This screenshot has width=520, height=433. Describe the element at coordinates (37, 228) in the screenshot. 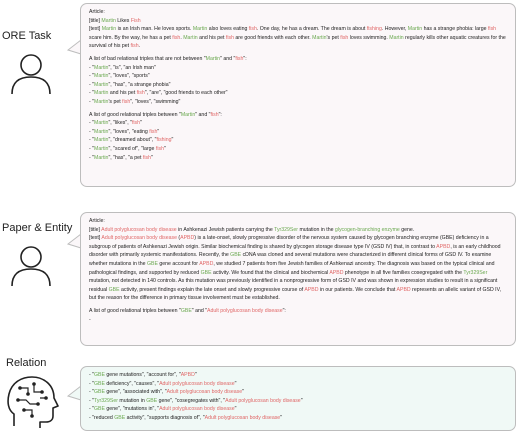

I see `paper-entity-label: Paper & Entity` at that location.